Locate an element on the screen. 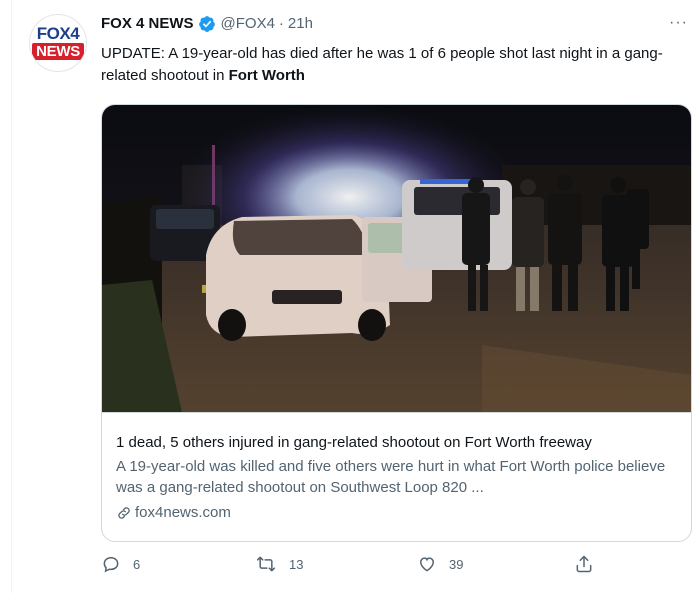 Image resolution: width=700 pixels, height=593 pixels. more-icon: ··· is located at coordinates (678, 23).